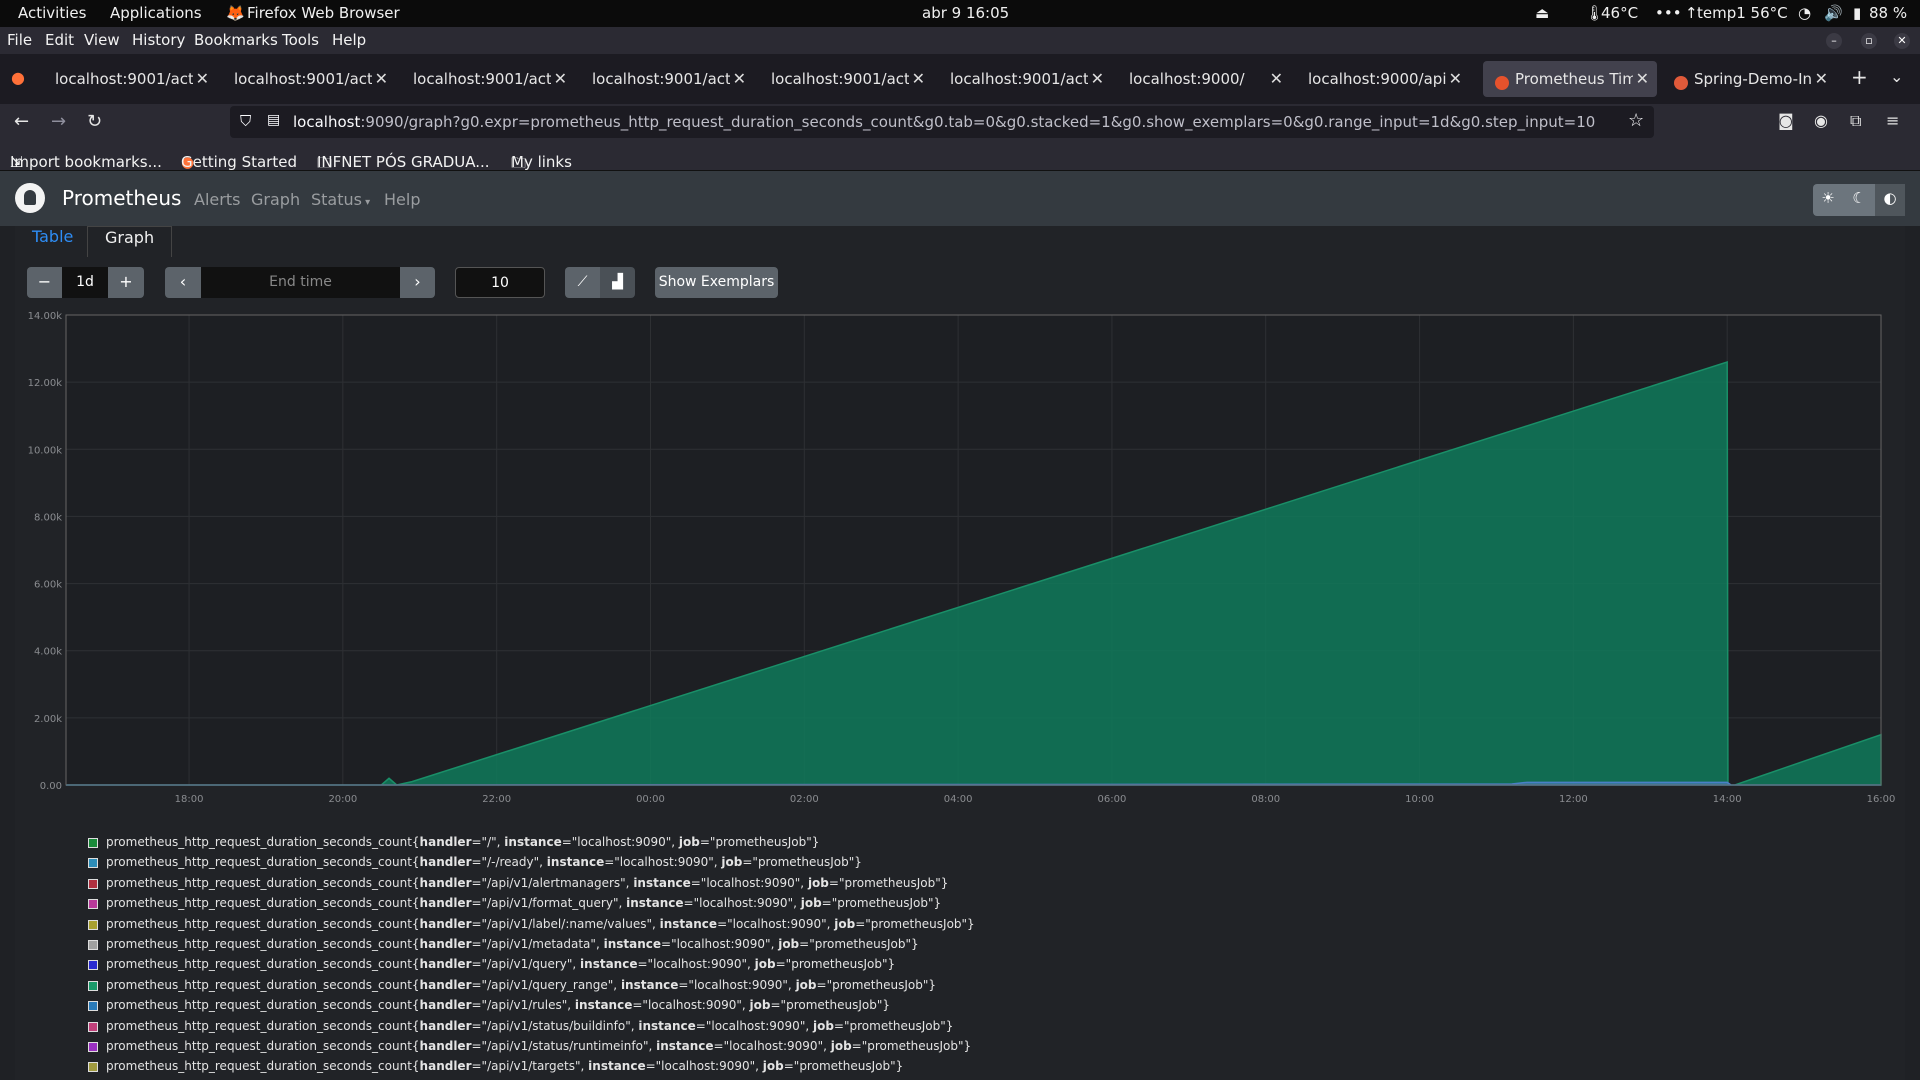  Describe the element at coordinates (158, 40) in the screenshot. I see `menu-history: History` at that location.